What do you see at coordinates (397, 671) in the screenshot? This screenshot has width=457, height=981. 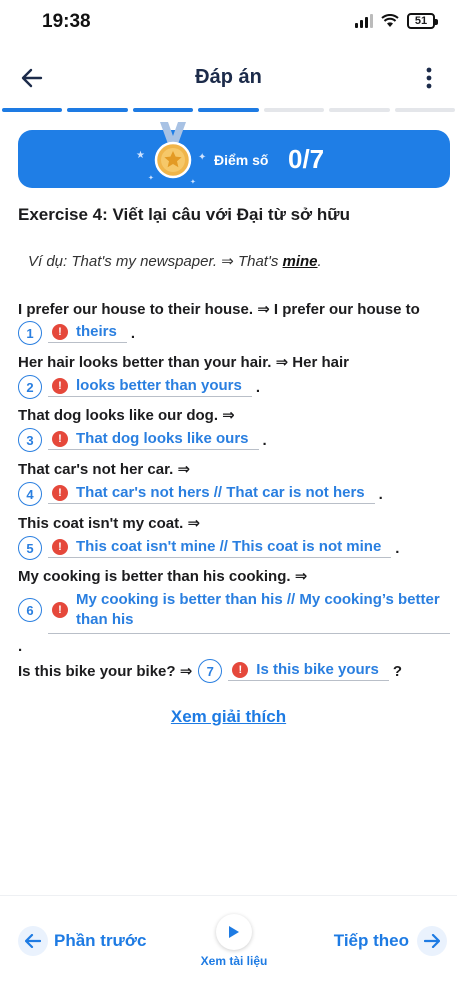 I see `answer-punct: ?` at bounding box center [397, 671].